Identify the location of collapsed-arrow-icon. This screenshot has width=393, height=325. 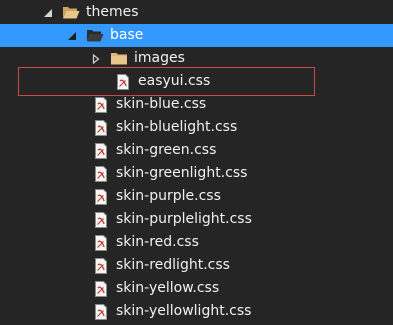
(96, 59).